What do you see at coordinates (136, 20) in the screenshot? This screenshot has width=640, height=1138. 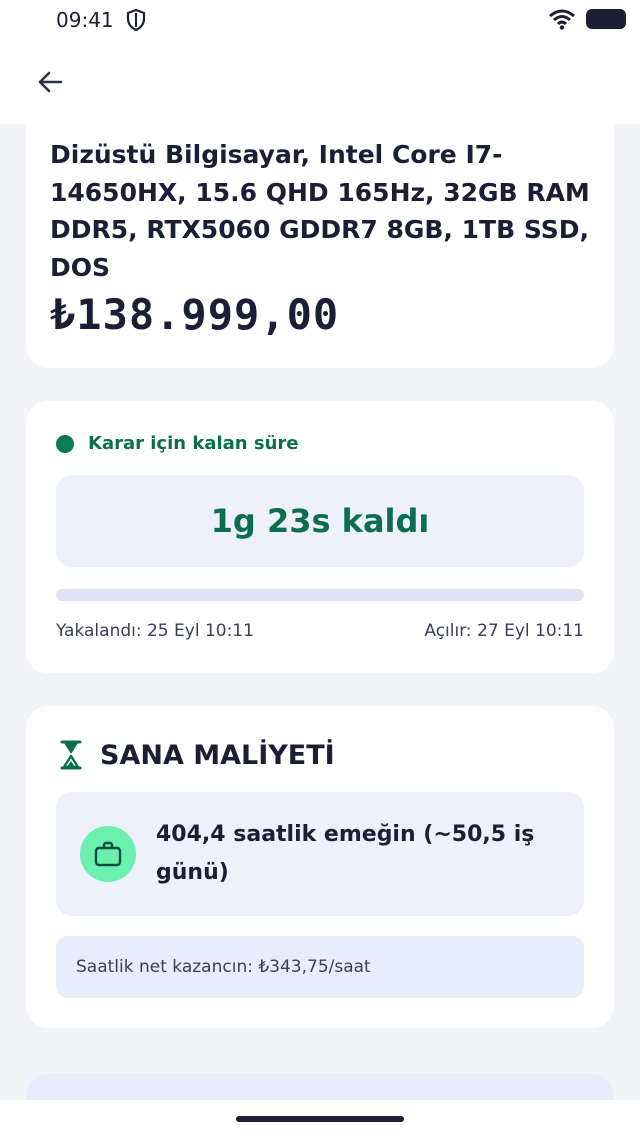 I see `shield-icon` at bounding box center [136, 20].